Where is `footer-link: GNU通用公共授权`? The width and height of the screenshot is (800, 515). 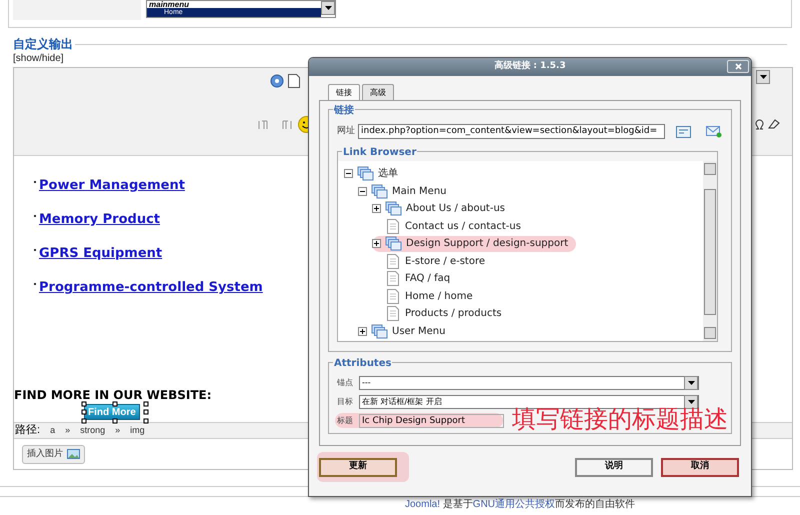
footer-link: GNU通用公共授权 is located at coordinates (514, 504).